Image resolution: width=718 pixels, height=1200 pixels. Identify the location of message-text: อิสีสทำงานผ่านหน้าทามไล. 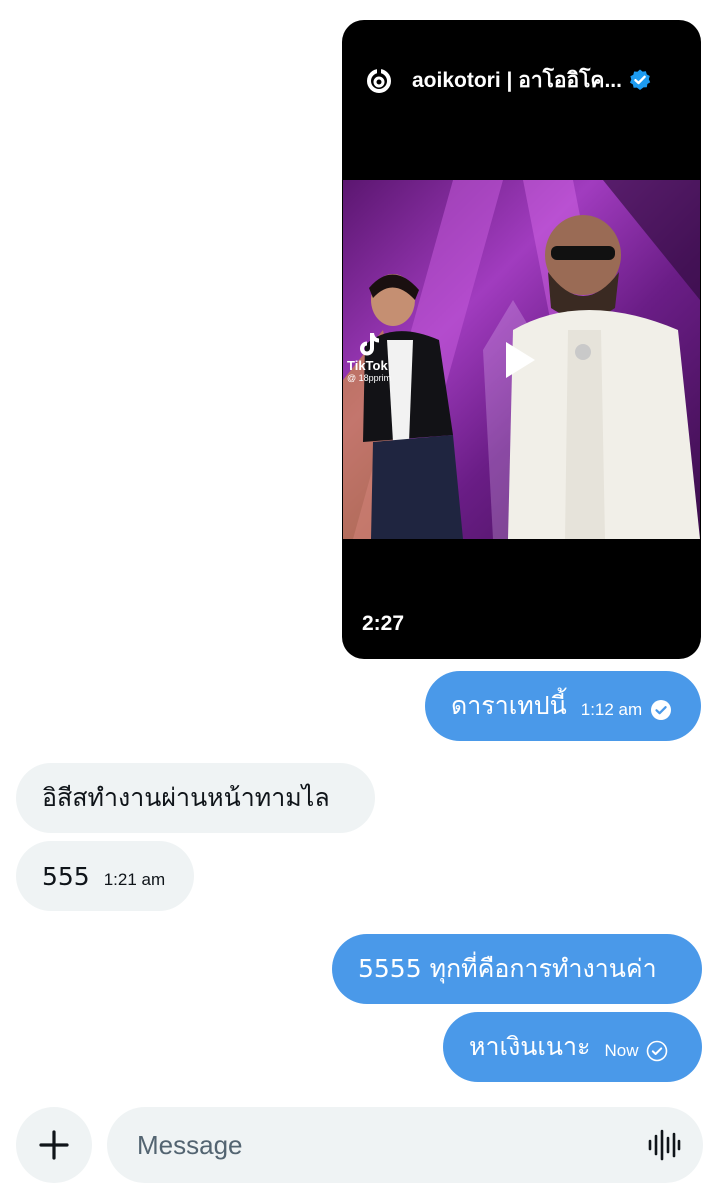
(186, 797).